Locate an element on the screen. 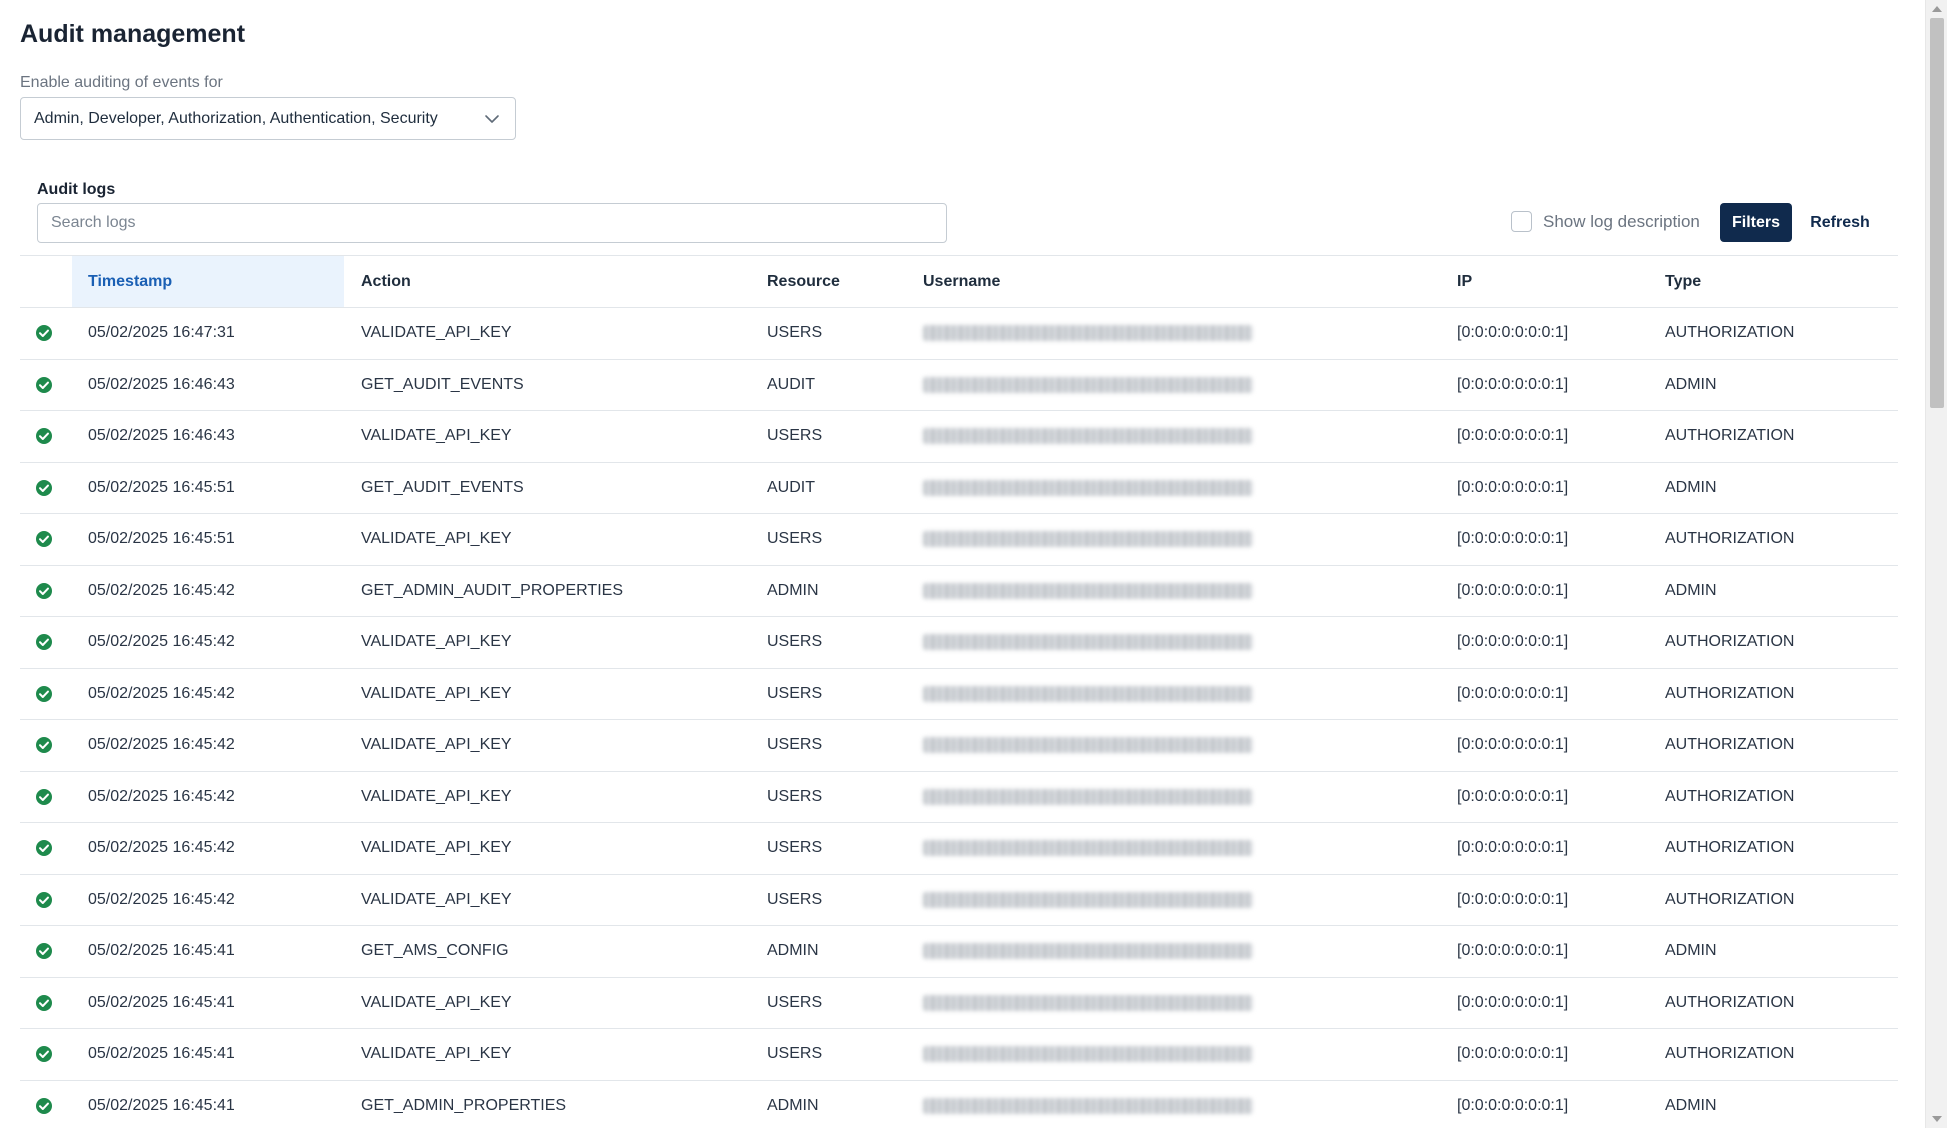 This screenshot has height=1128, width=1947. show-log-description-checkbox is located at coordinates (1521, 221).